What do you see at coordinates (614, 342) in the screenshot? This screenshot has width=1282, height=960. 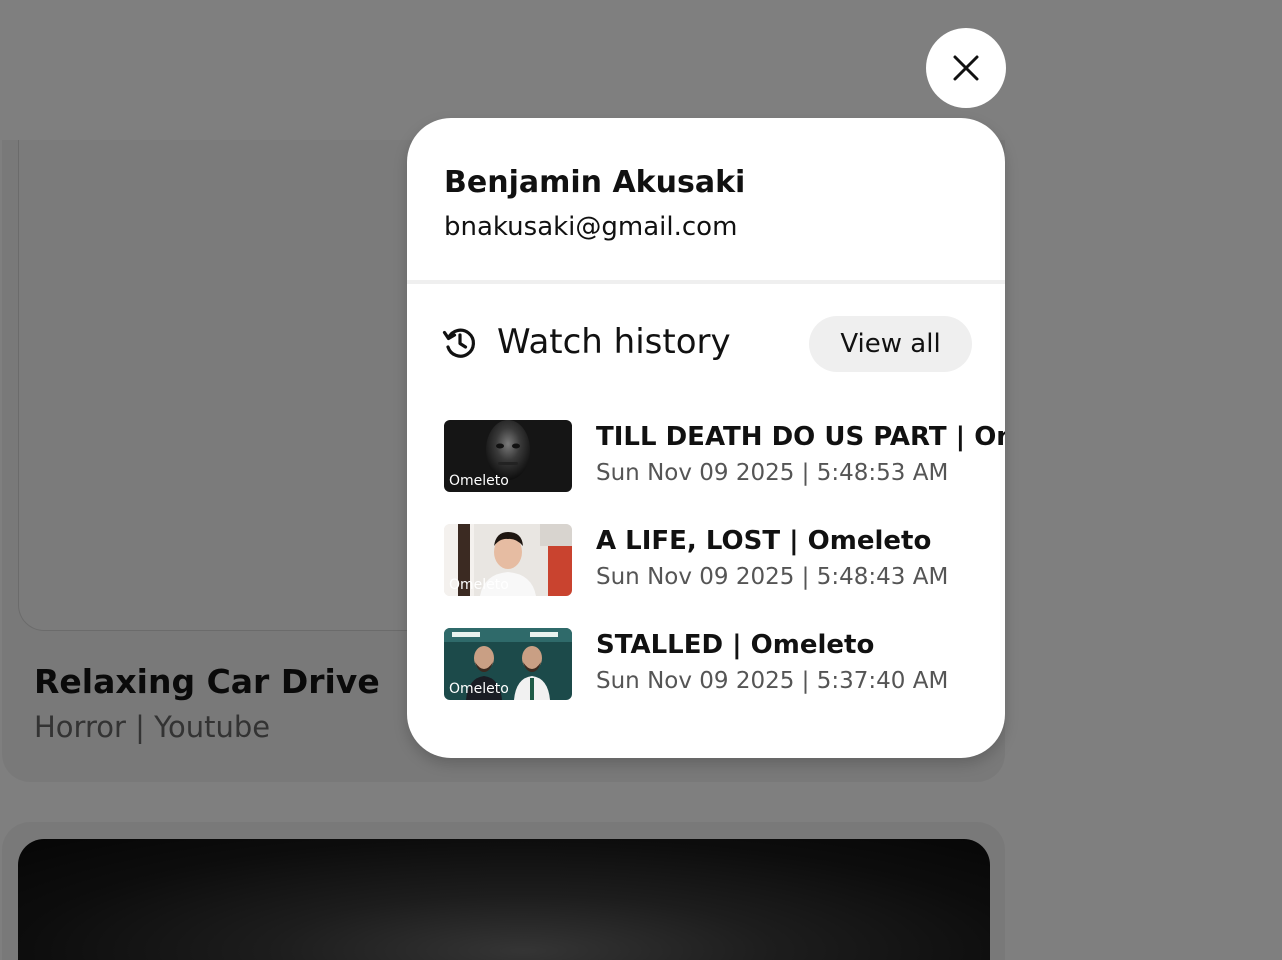 I see `watch-history-title: Watch history` at bounding box center [614, 342].